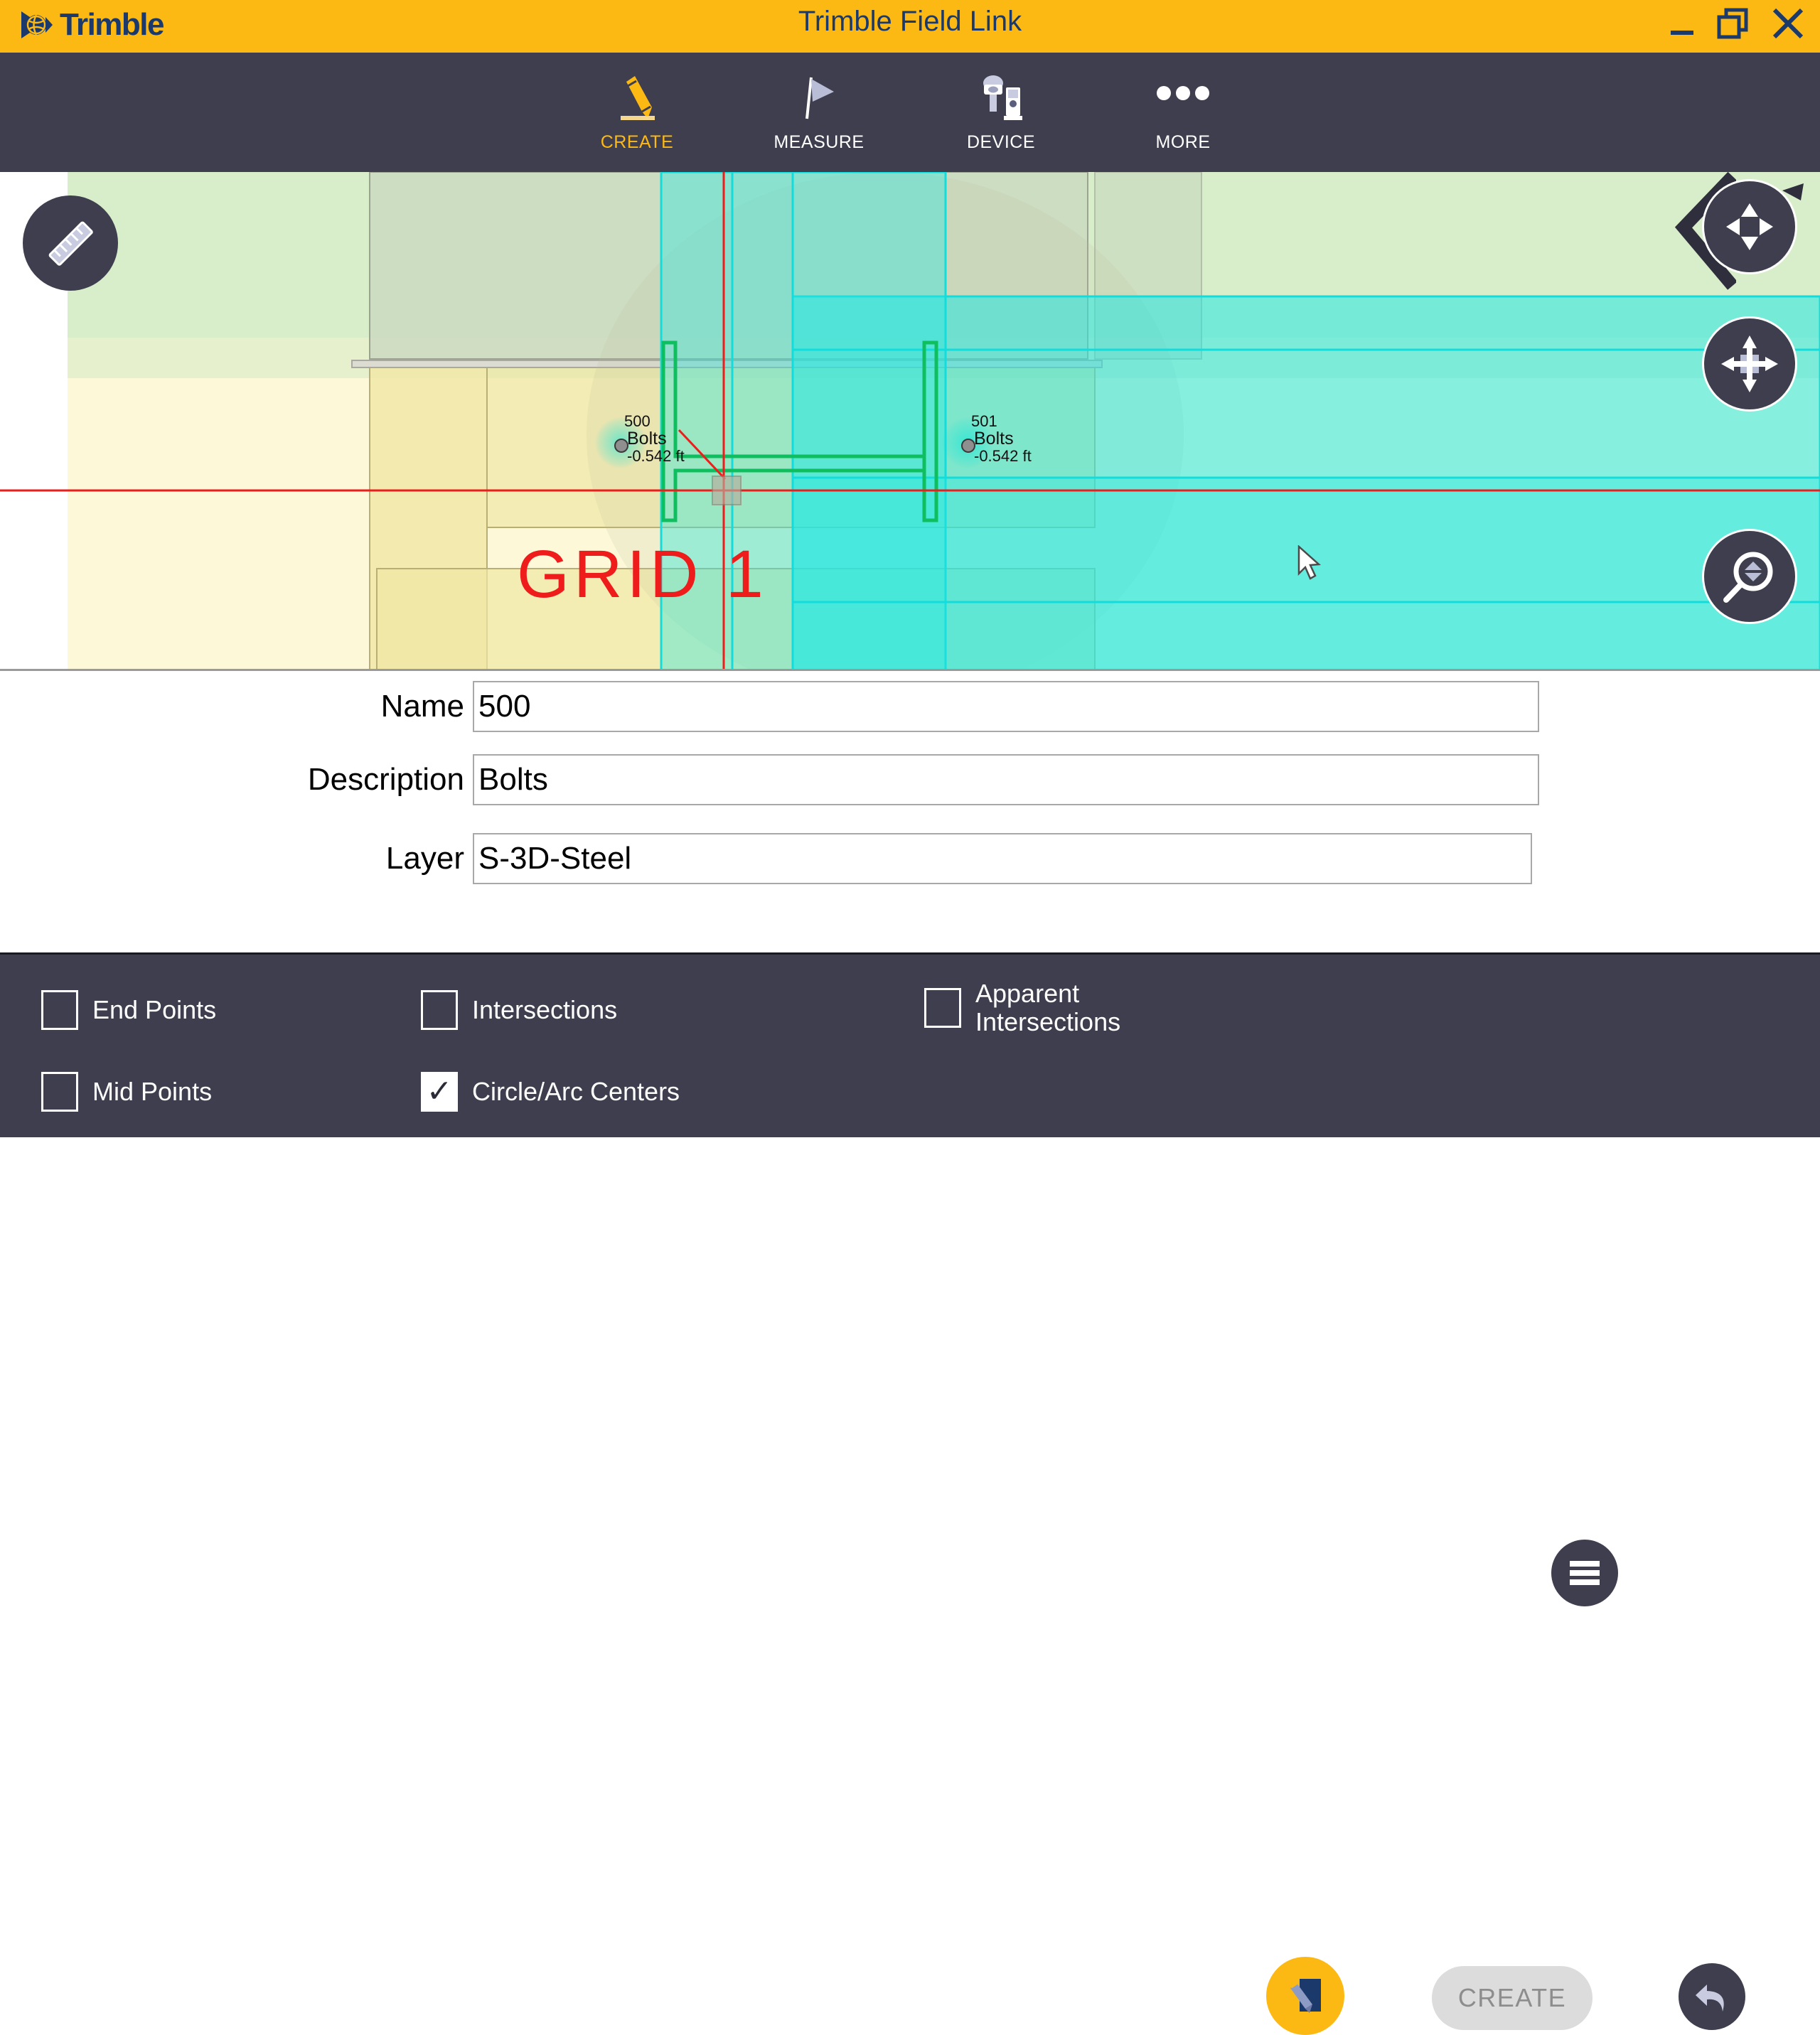  Describe the element at coordinates (545, 1009) in the screenshot. I see `checkbox-label: Intersections` at that location.